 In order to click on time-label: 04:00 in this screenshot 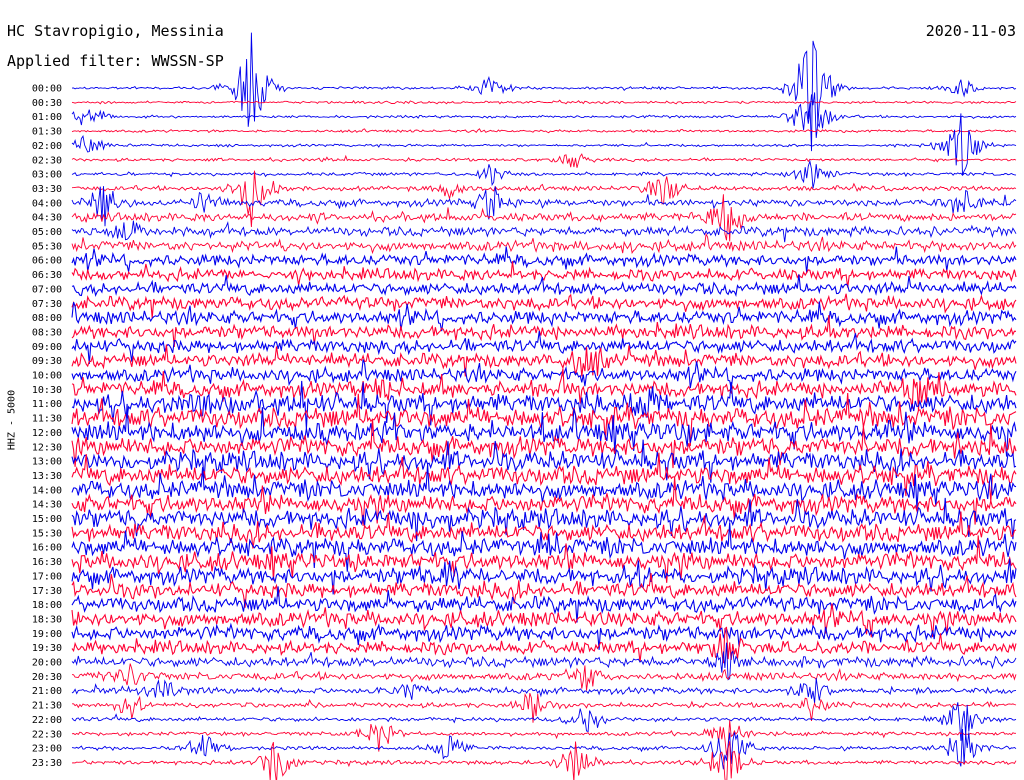, I will do `click(47, 203)`.